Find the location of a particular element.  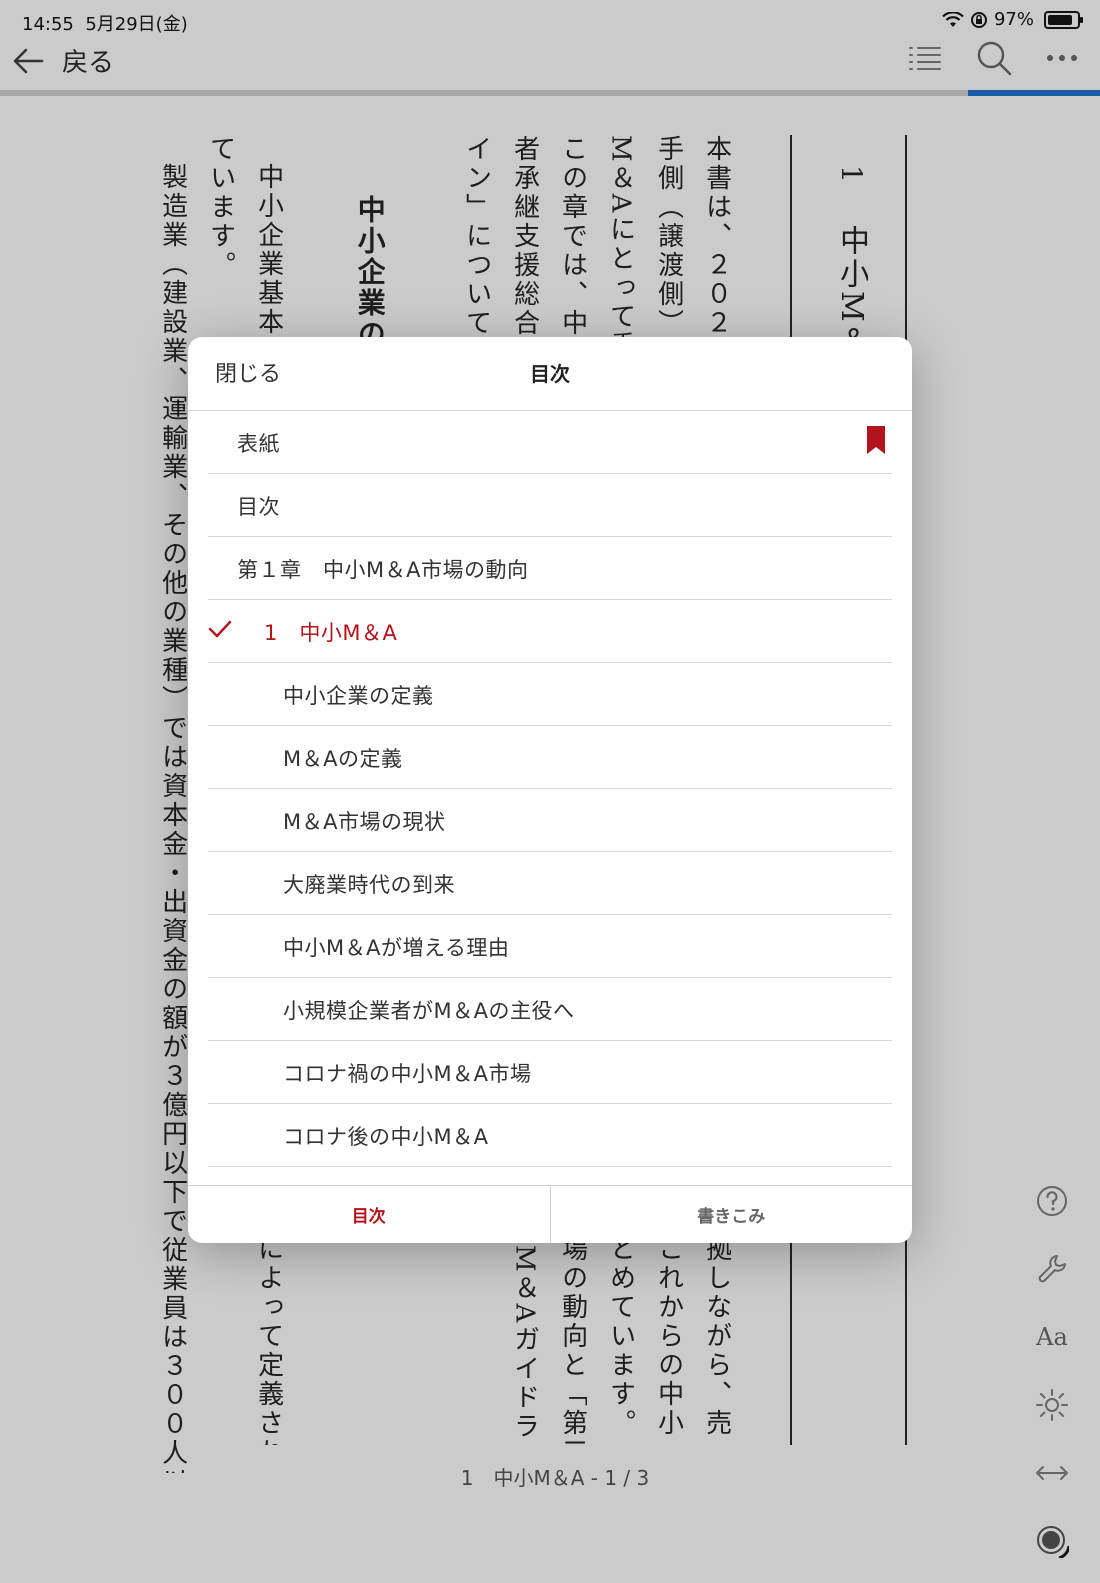

toc-item-label: 目次 is located at coordinates (258, 507).